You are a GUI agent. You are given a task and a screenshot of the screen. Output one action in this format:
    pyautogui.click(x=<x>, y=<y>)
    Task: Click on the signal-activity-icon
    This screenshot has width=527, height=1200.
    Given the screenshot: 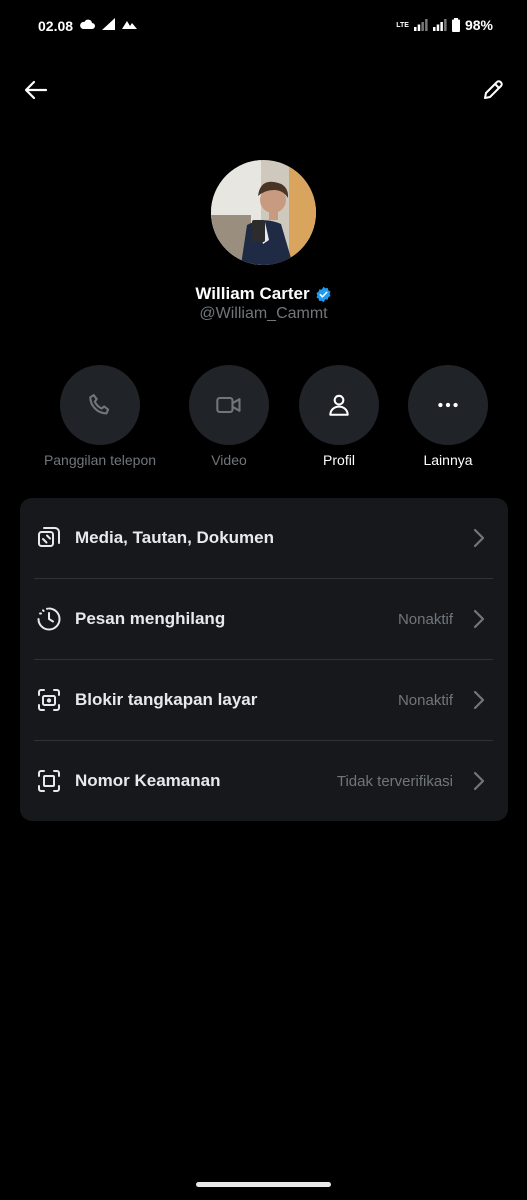 What is the action you would take?
    pyautogui.click(x=108, y=24)
    